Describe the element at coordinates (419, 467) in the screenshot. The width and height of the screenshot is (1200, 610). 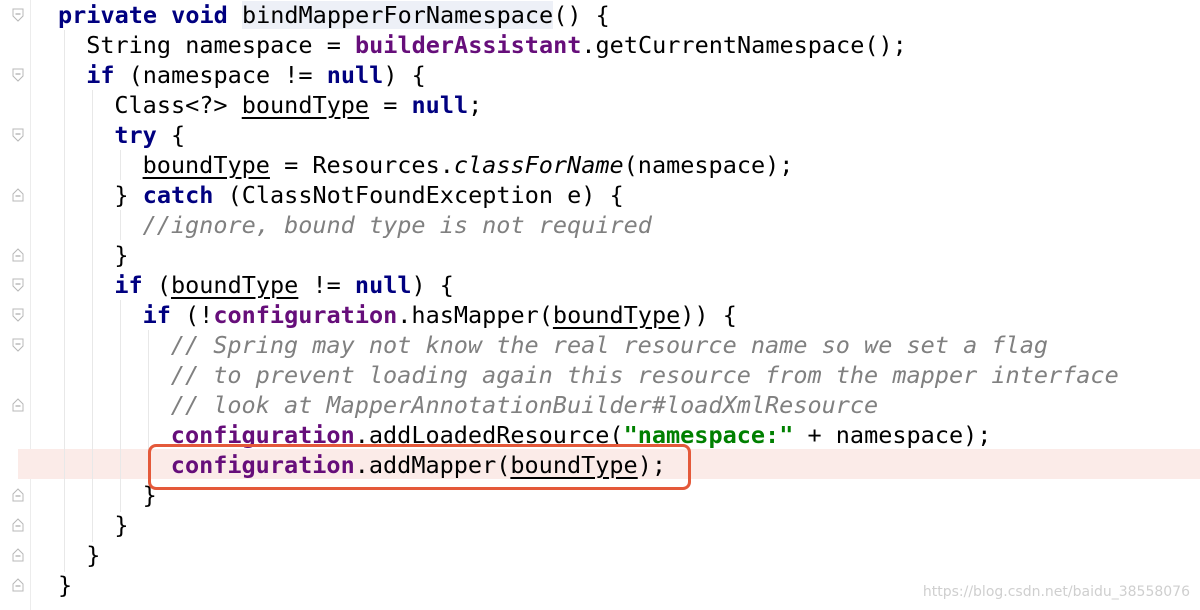
I see `annotation-highlight-box` at that location.